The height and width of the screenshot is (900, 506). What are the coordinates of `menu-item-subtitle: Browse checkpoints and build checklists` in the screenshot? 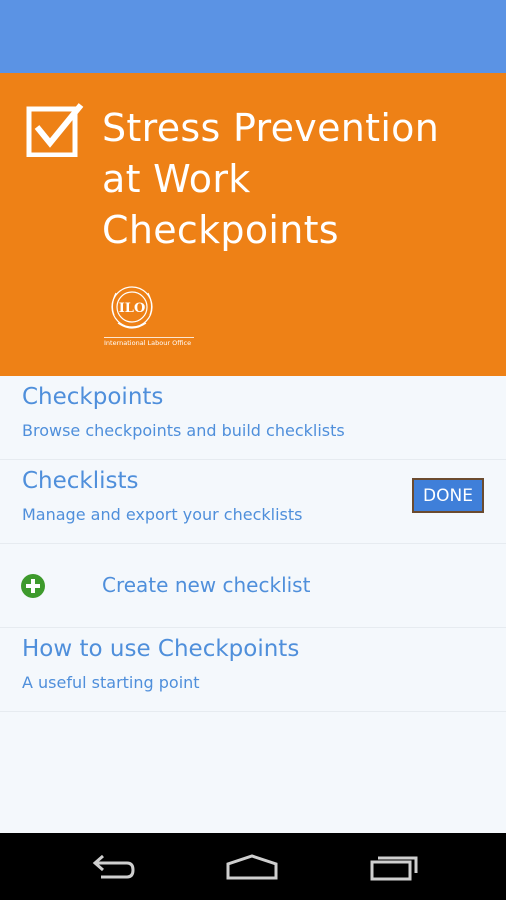 It's located at (183, 430).